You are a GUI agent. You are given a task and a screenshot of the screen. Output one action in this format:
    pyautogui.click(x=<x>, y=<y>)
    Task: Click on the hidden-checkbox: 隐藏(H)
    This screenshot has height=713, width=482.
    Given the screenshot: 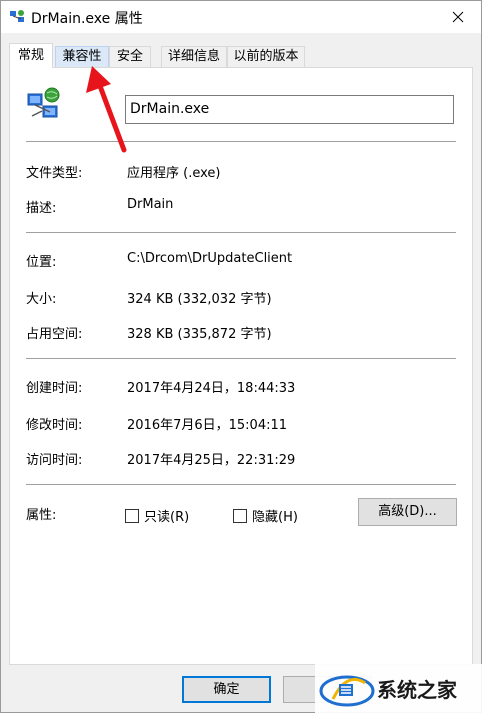 What is the action you would take?
    pyautogui.click(x=265, y=515)
    